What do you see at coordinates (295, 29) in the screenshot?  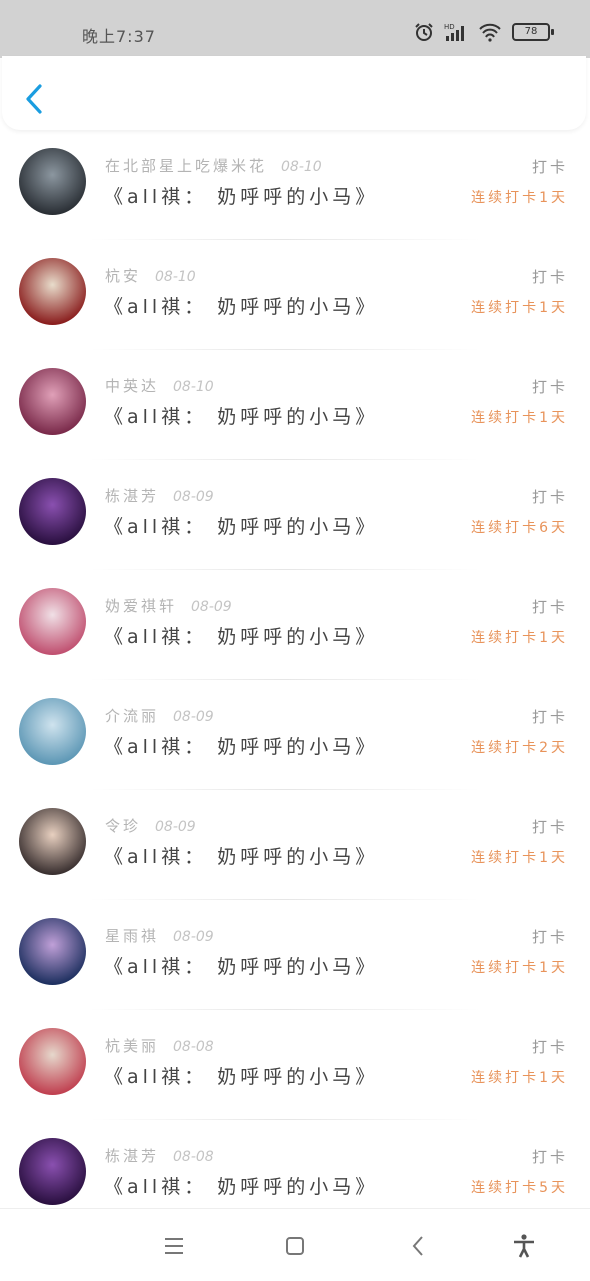 I see `status-bar: 晚上7:37 HD 78` at bounding box center [295, 29].